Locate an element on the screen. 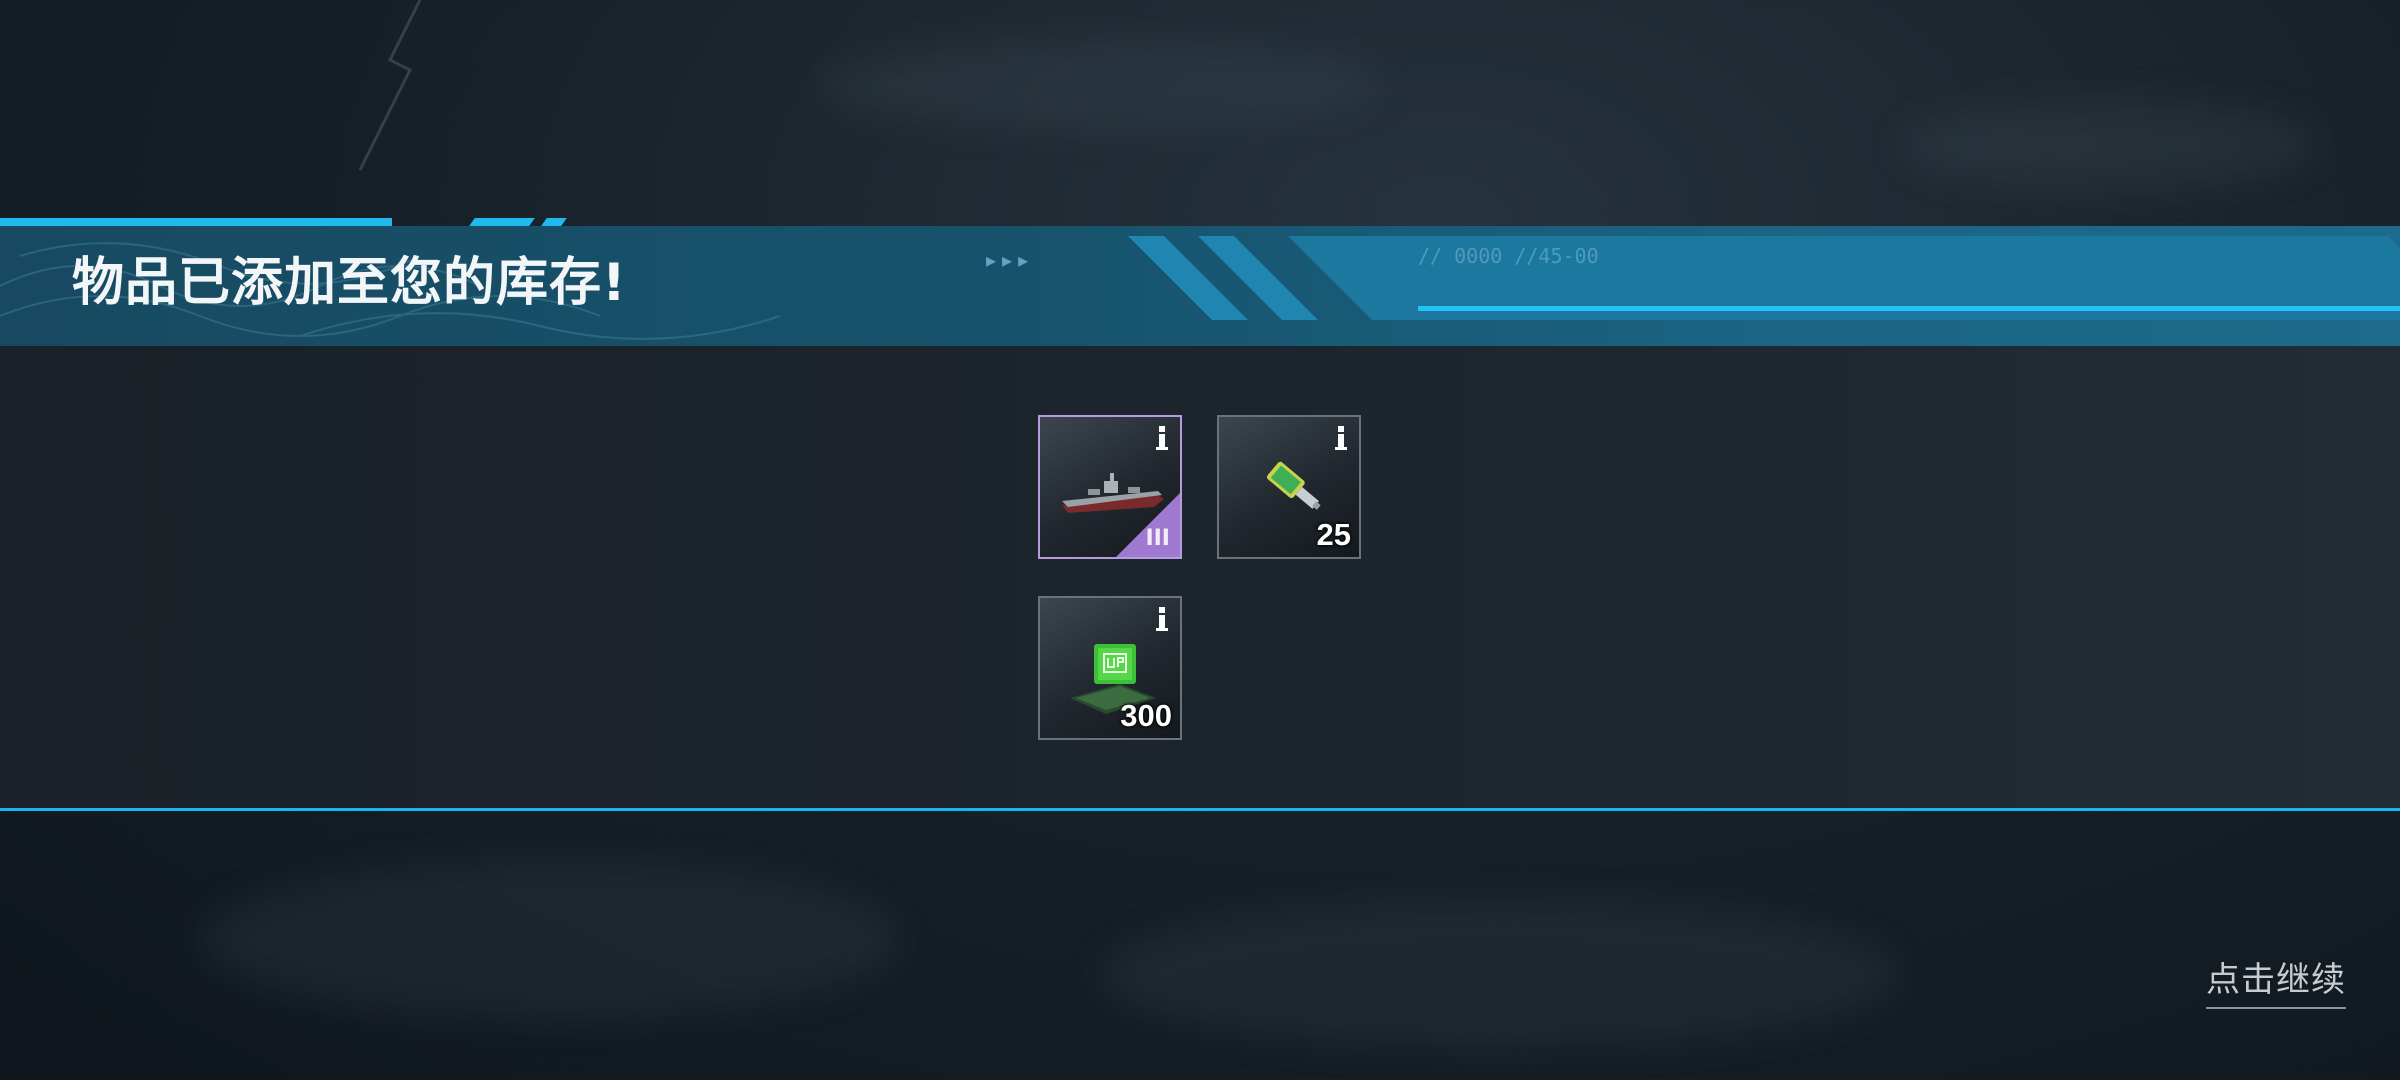 The height and width of the screenshot is (1080, 2400). banner-code: // 0000 //45-00 is located at coordinates (1508, 256).